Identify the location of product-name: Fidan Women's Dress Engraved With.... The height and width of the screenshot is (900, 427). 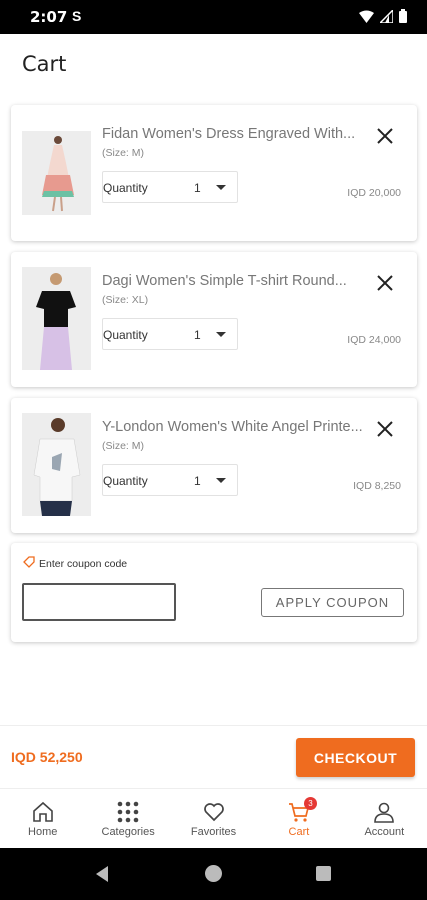
(233, 134).